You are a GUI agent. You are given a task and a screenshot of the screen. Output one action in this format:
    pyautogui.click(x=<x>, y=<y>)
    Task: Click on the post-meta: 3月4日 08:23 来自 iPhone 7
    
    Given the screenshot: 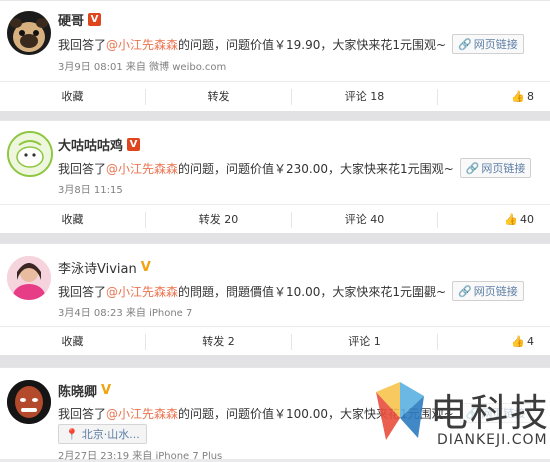 What is the action you would take?
    pyautogui.click(x=125, y=313)
    